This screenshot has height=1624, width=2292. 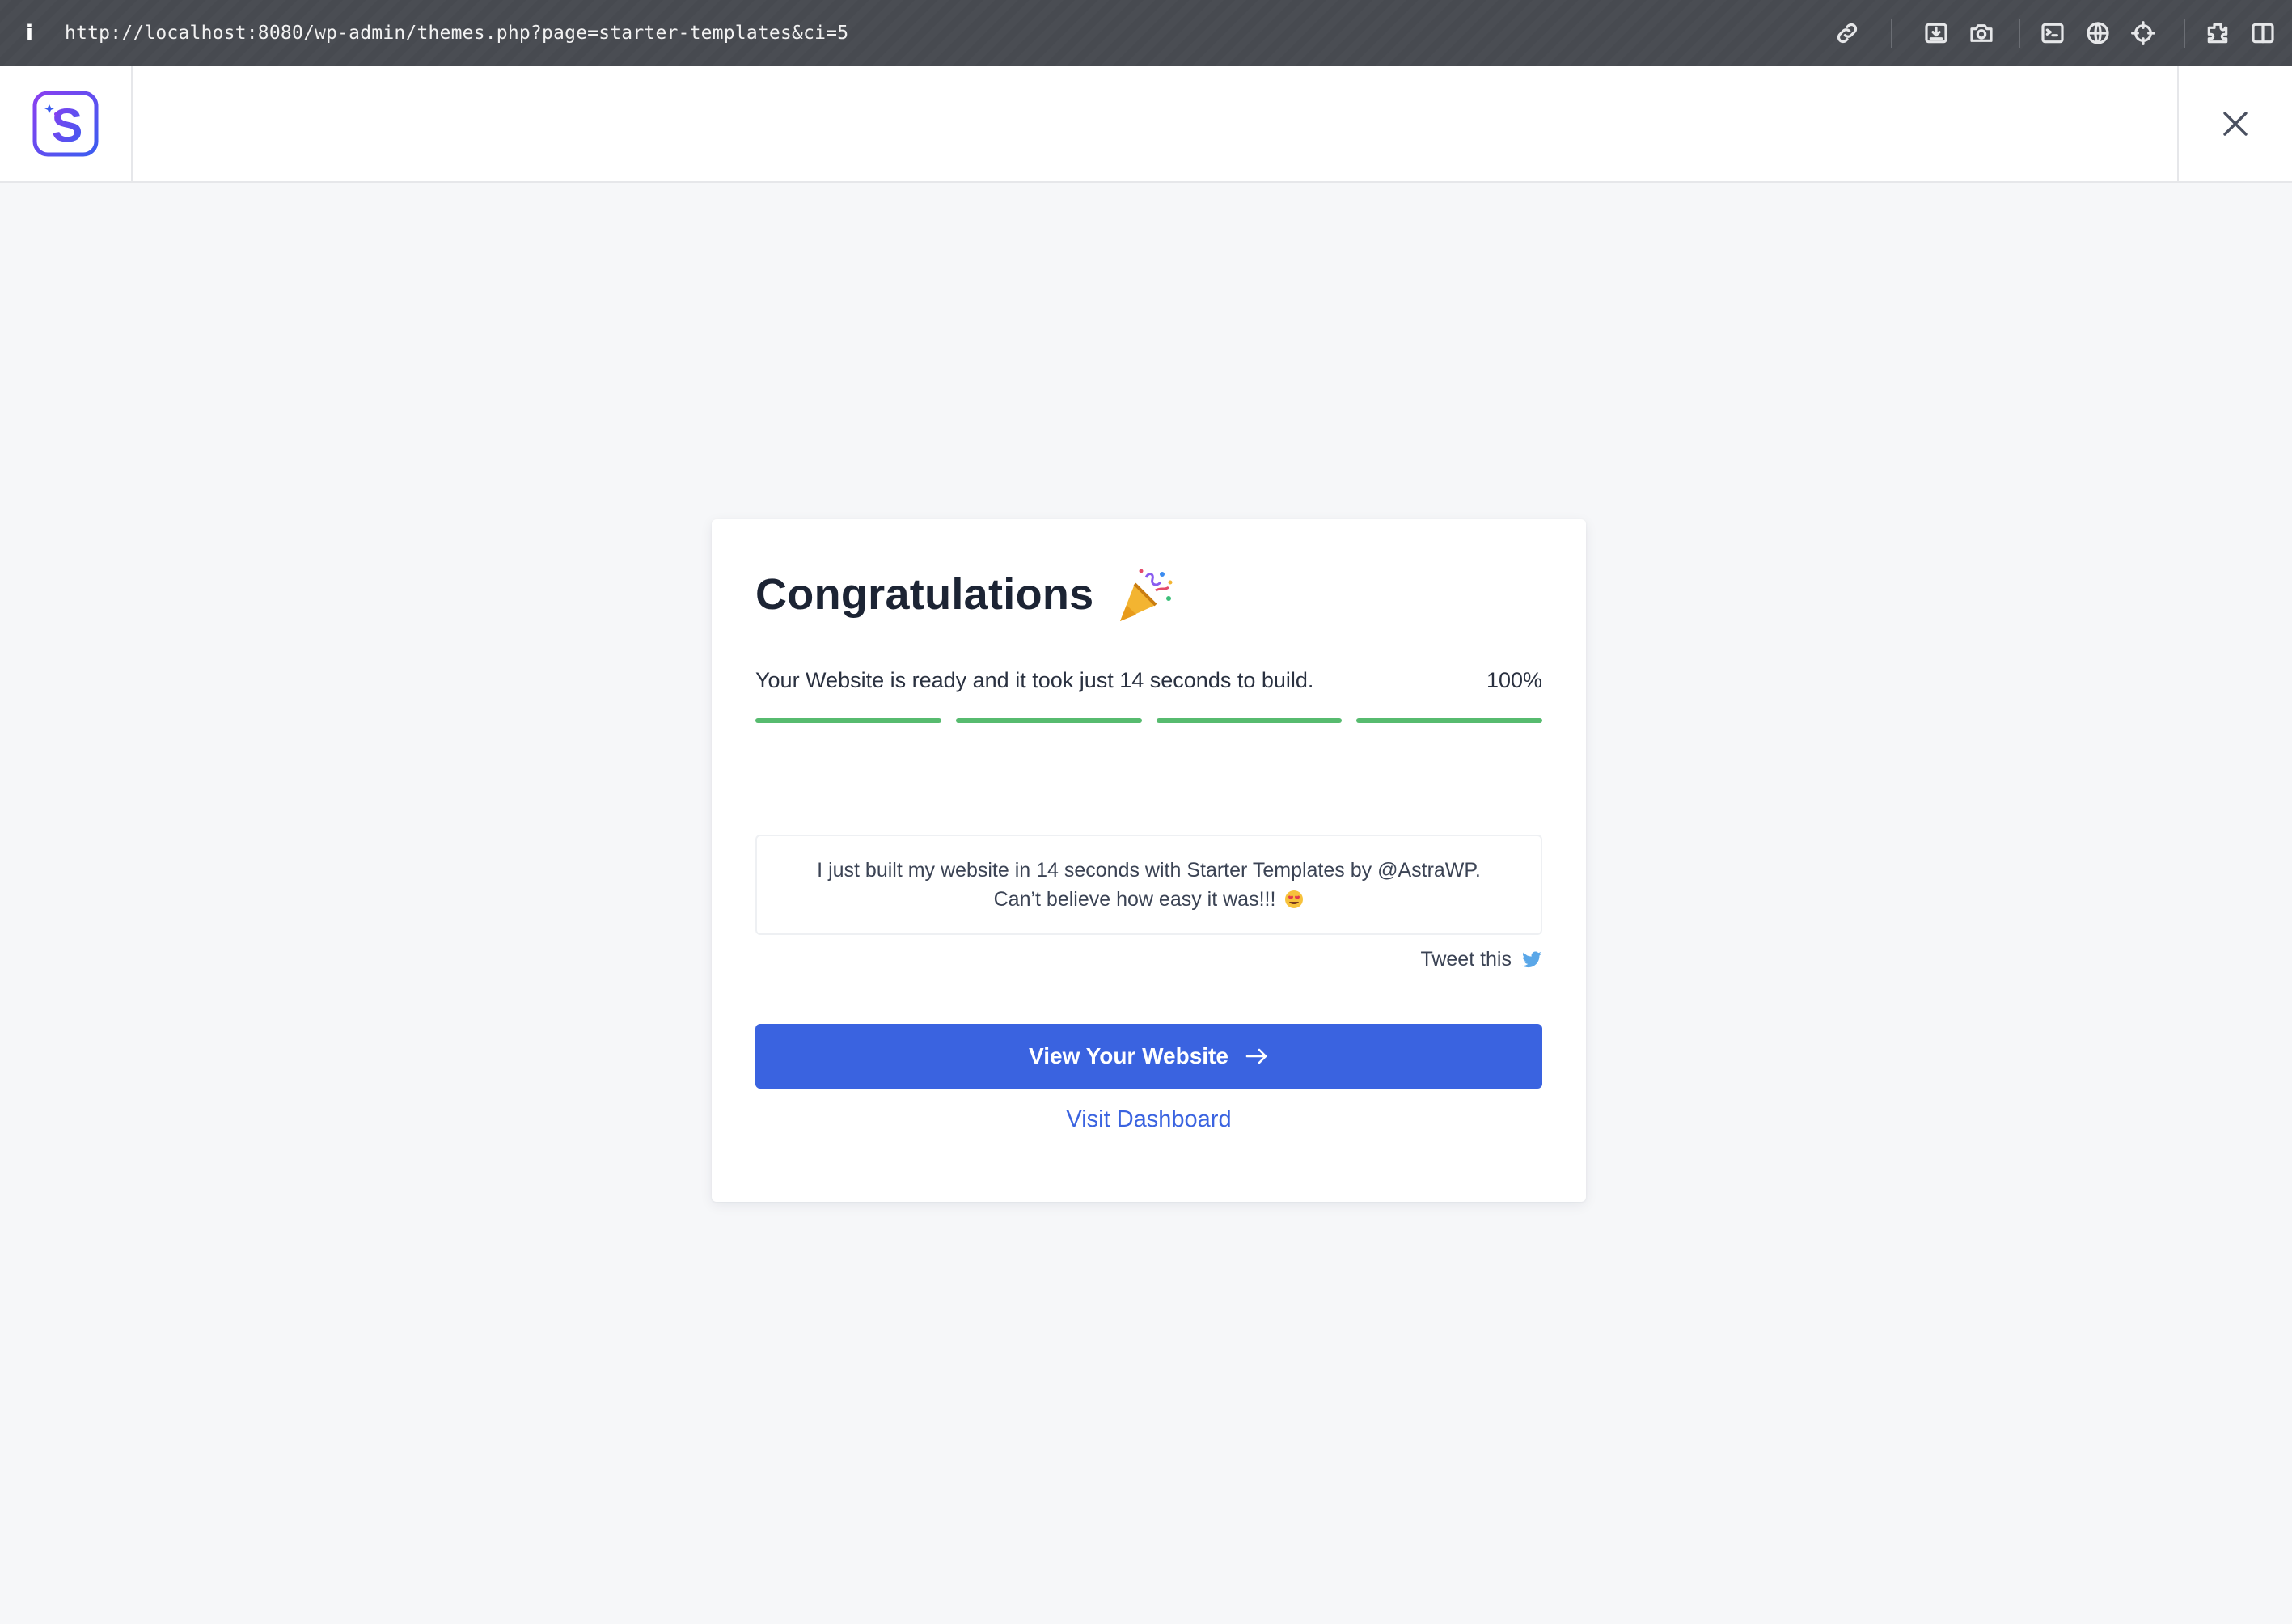 I want to click on sidebar-icon, so click(x=2263, y=33).